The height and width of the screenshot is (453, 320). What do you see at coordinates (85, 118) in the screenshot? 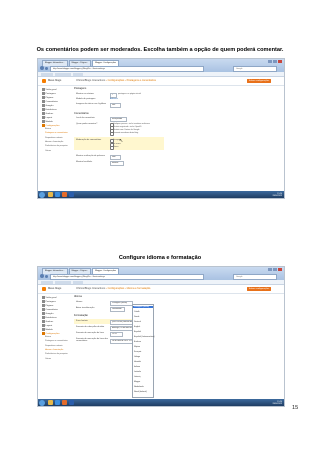
I see `label-comment-location: Local do comentário` at bounding box center [85, 118].